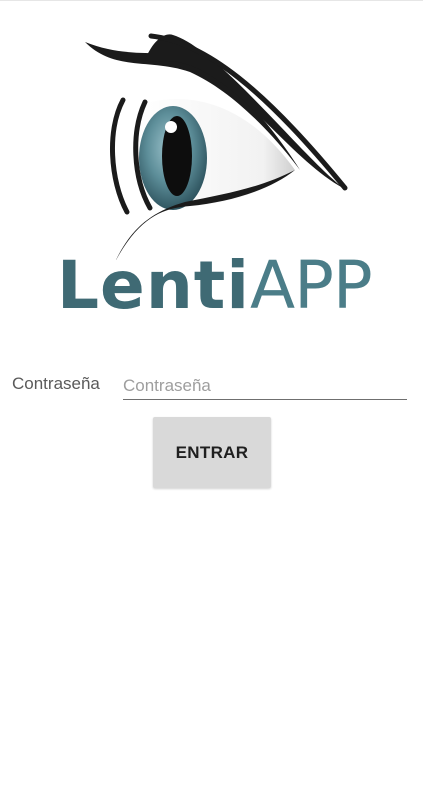  What do you see at coordinates (211, 0) in the screenshot?
I see `top-divider` at bounding box center [211, 0].